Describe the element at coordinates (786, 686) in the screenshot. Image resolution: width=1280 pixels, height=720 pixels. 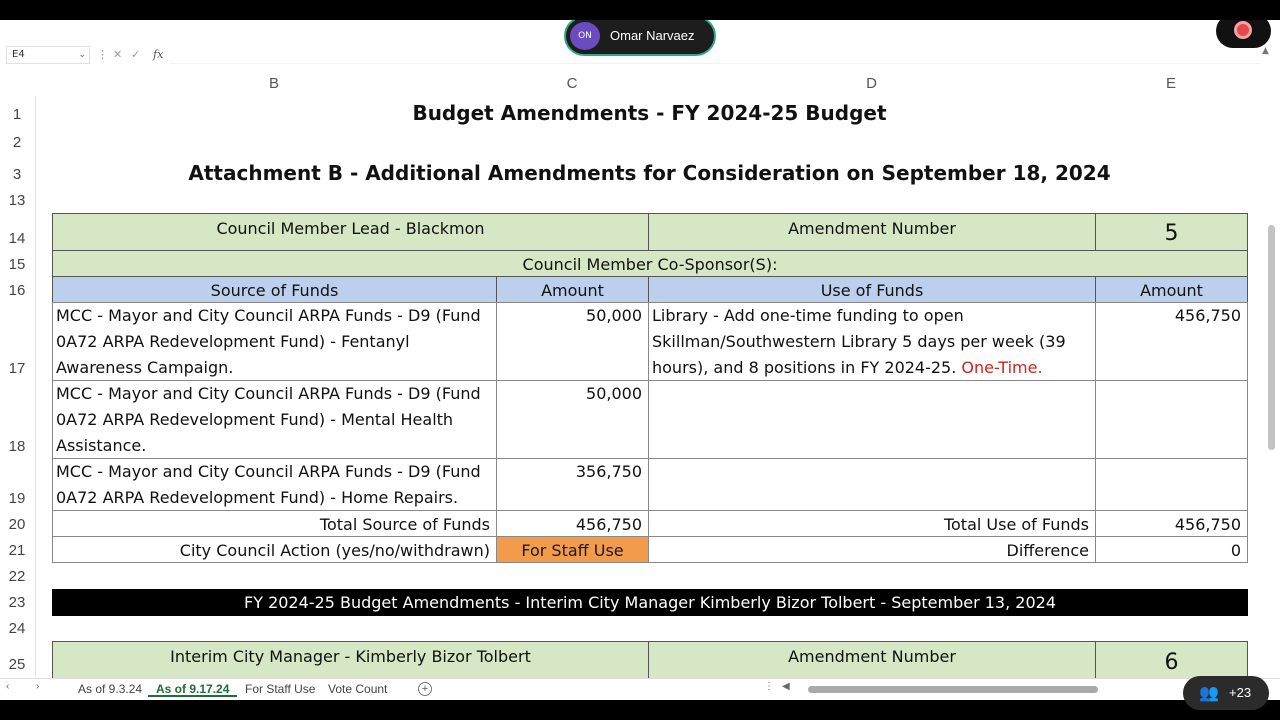
I see `scroll-left-icon: ◀` at that location.